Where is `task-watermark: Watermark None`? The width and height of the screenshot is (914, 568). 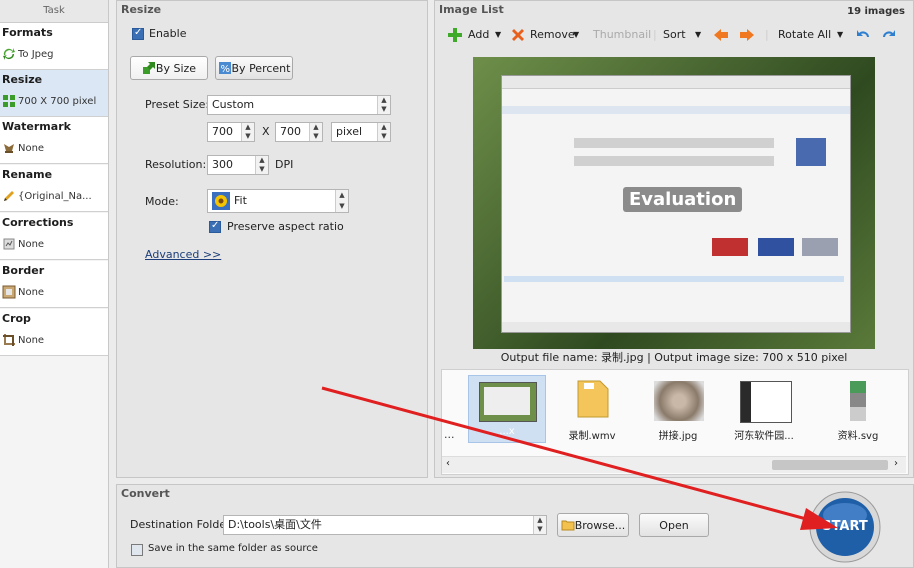
task-watermark: Watermark None is located at coordinates (54, 140).